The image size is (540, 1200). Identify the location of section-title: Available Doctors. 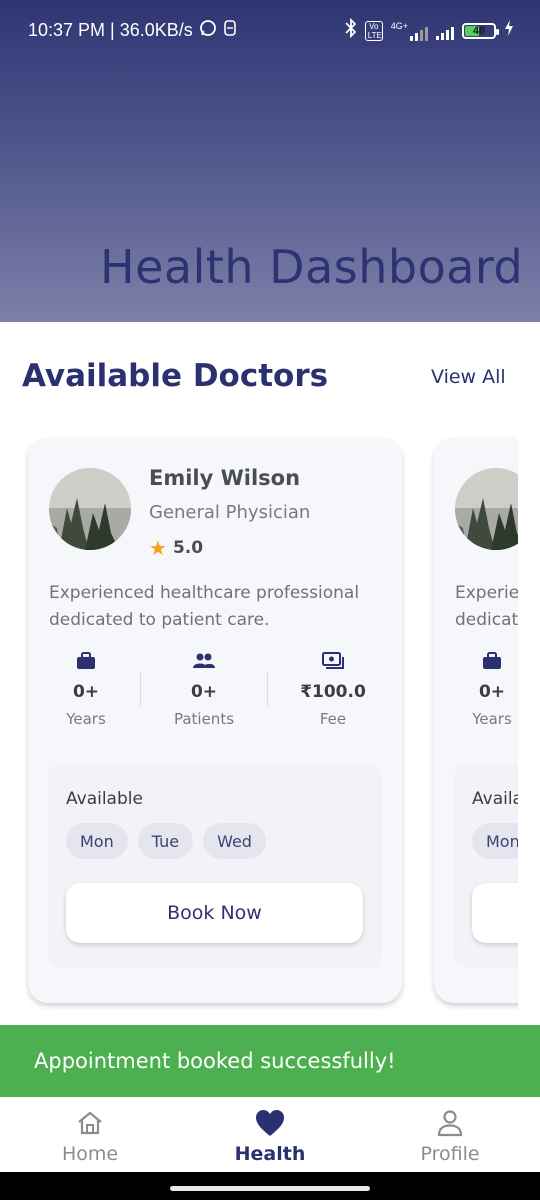
(175, 376).